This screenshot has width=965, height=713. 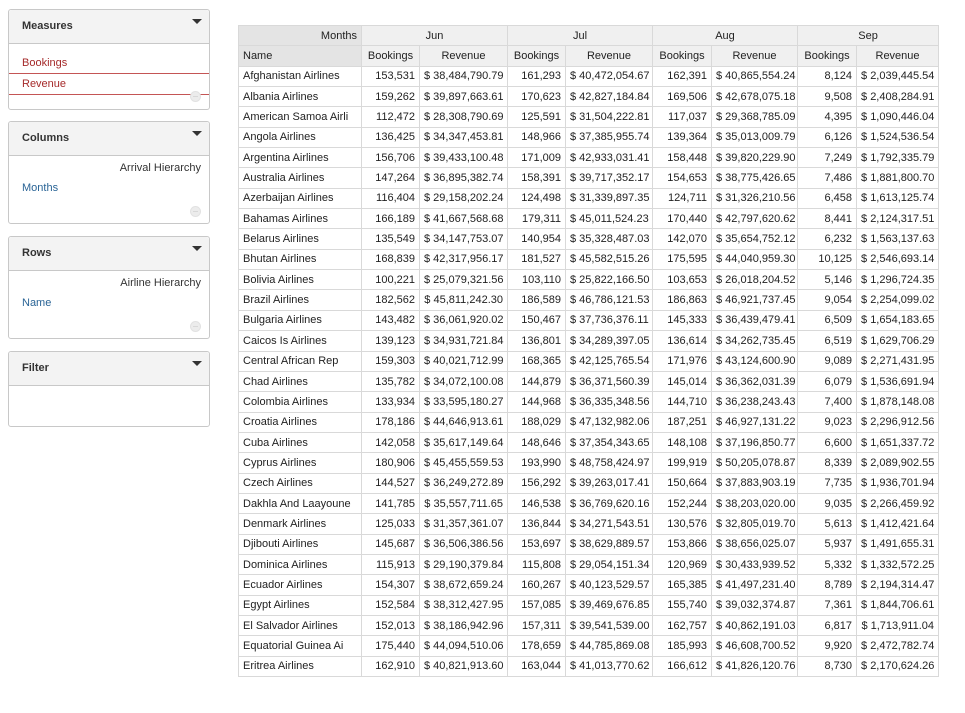 What do you see at coordinates (827, 280) in the screenshot?
I see `bookings-cell: 5,146` at bounding box center [827, 280].